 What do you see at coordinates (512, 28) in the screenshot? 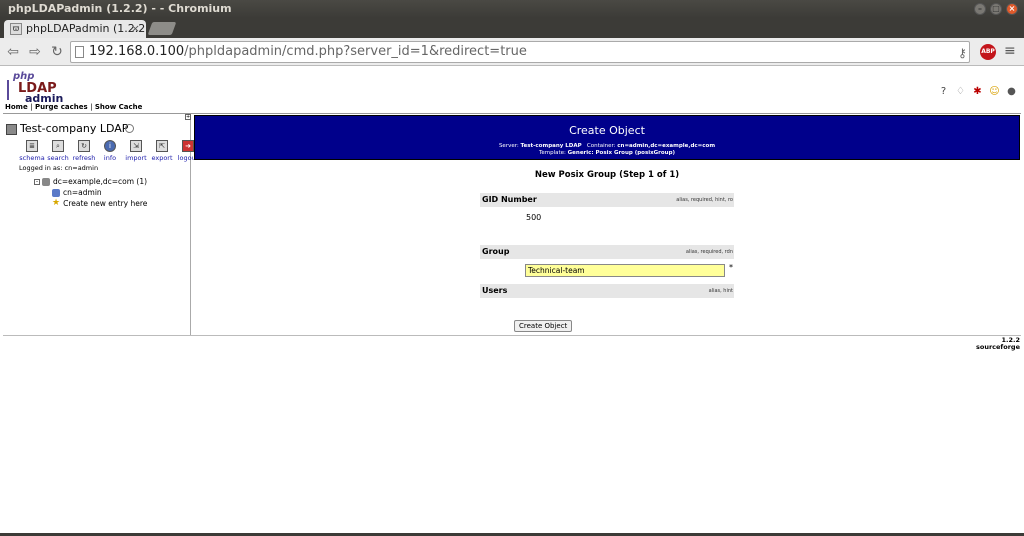
I see `tab-strip: ϖ phpLDAPadmin (1.2.2 ×` at bounding box center [512, 28].